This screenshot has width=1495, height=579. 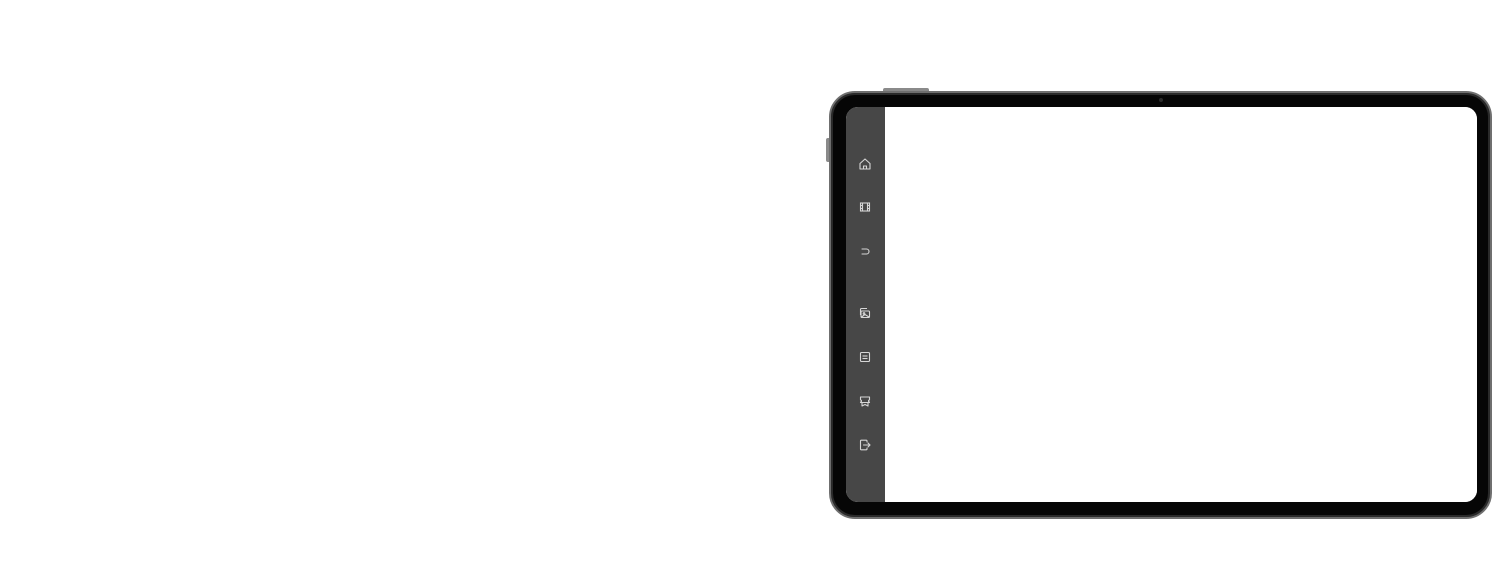 I want to click on undo-icon, so click(x=865, y=251).